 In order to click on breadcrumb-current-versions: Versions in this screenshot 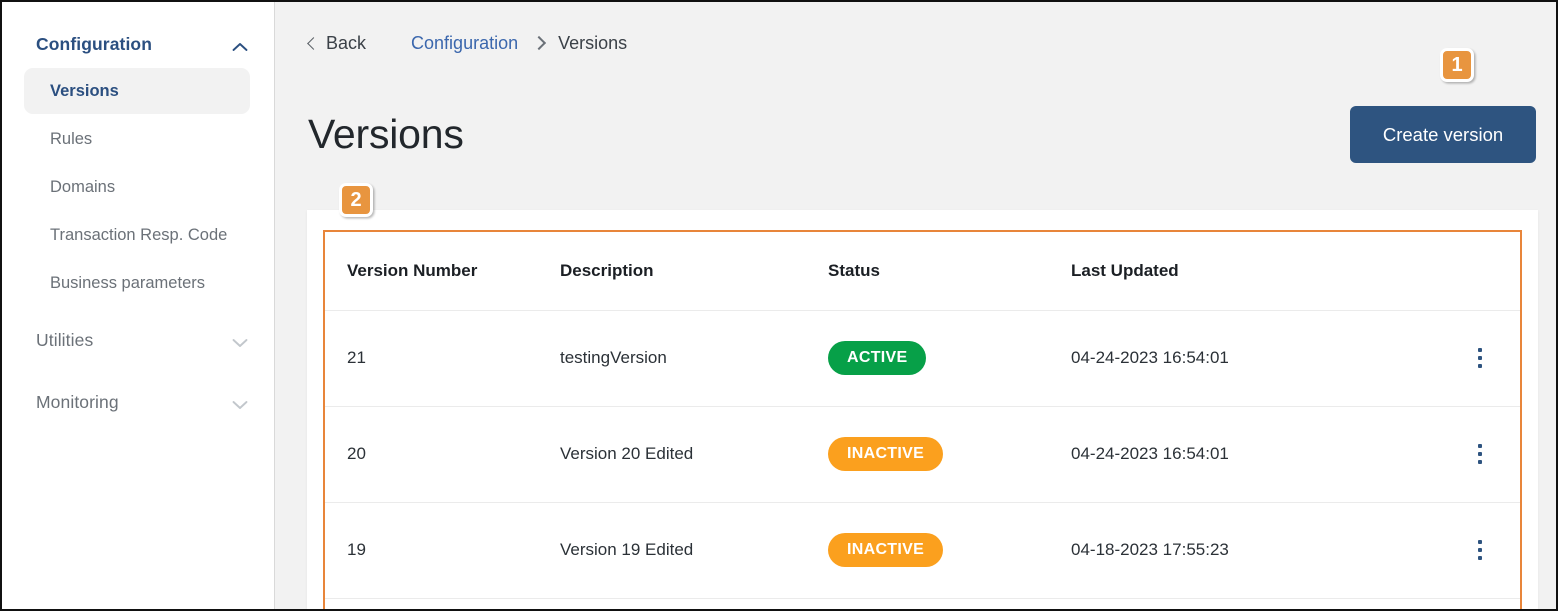, I will do `click(593, 42)`.